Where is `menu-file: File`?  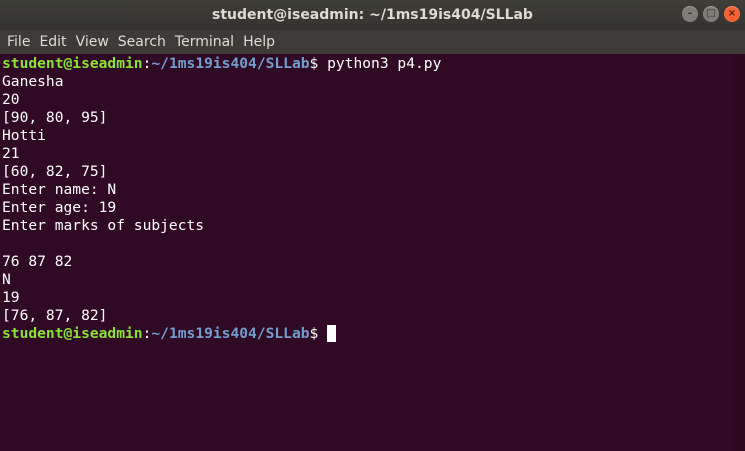 menu-file: File is located at coordinates (18, 42).